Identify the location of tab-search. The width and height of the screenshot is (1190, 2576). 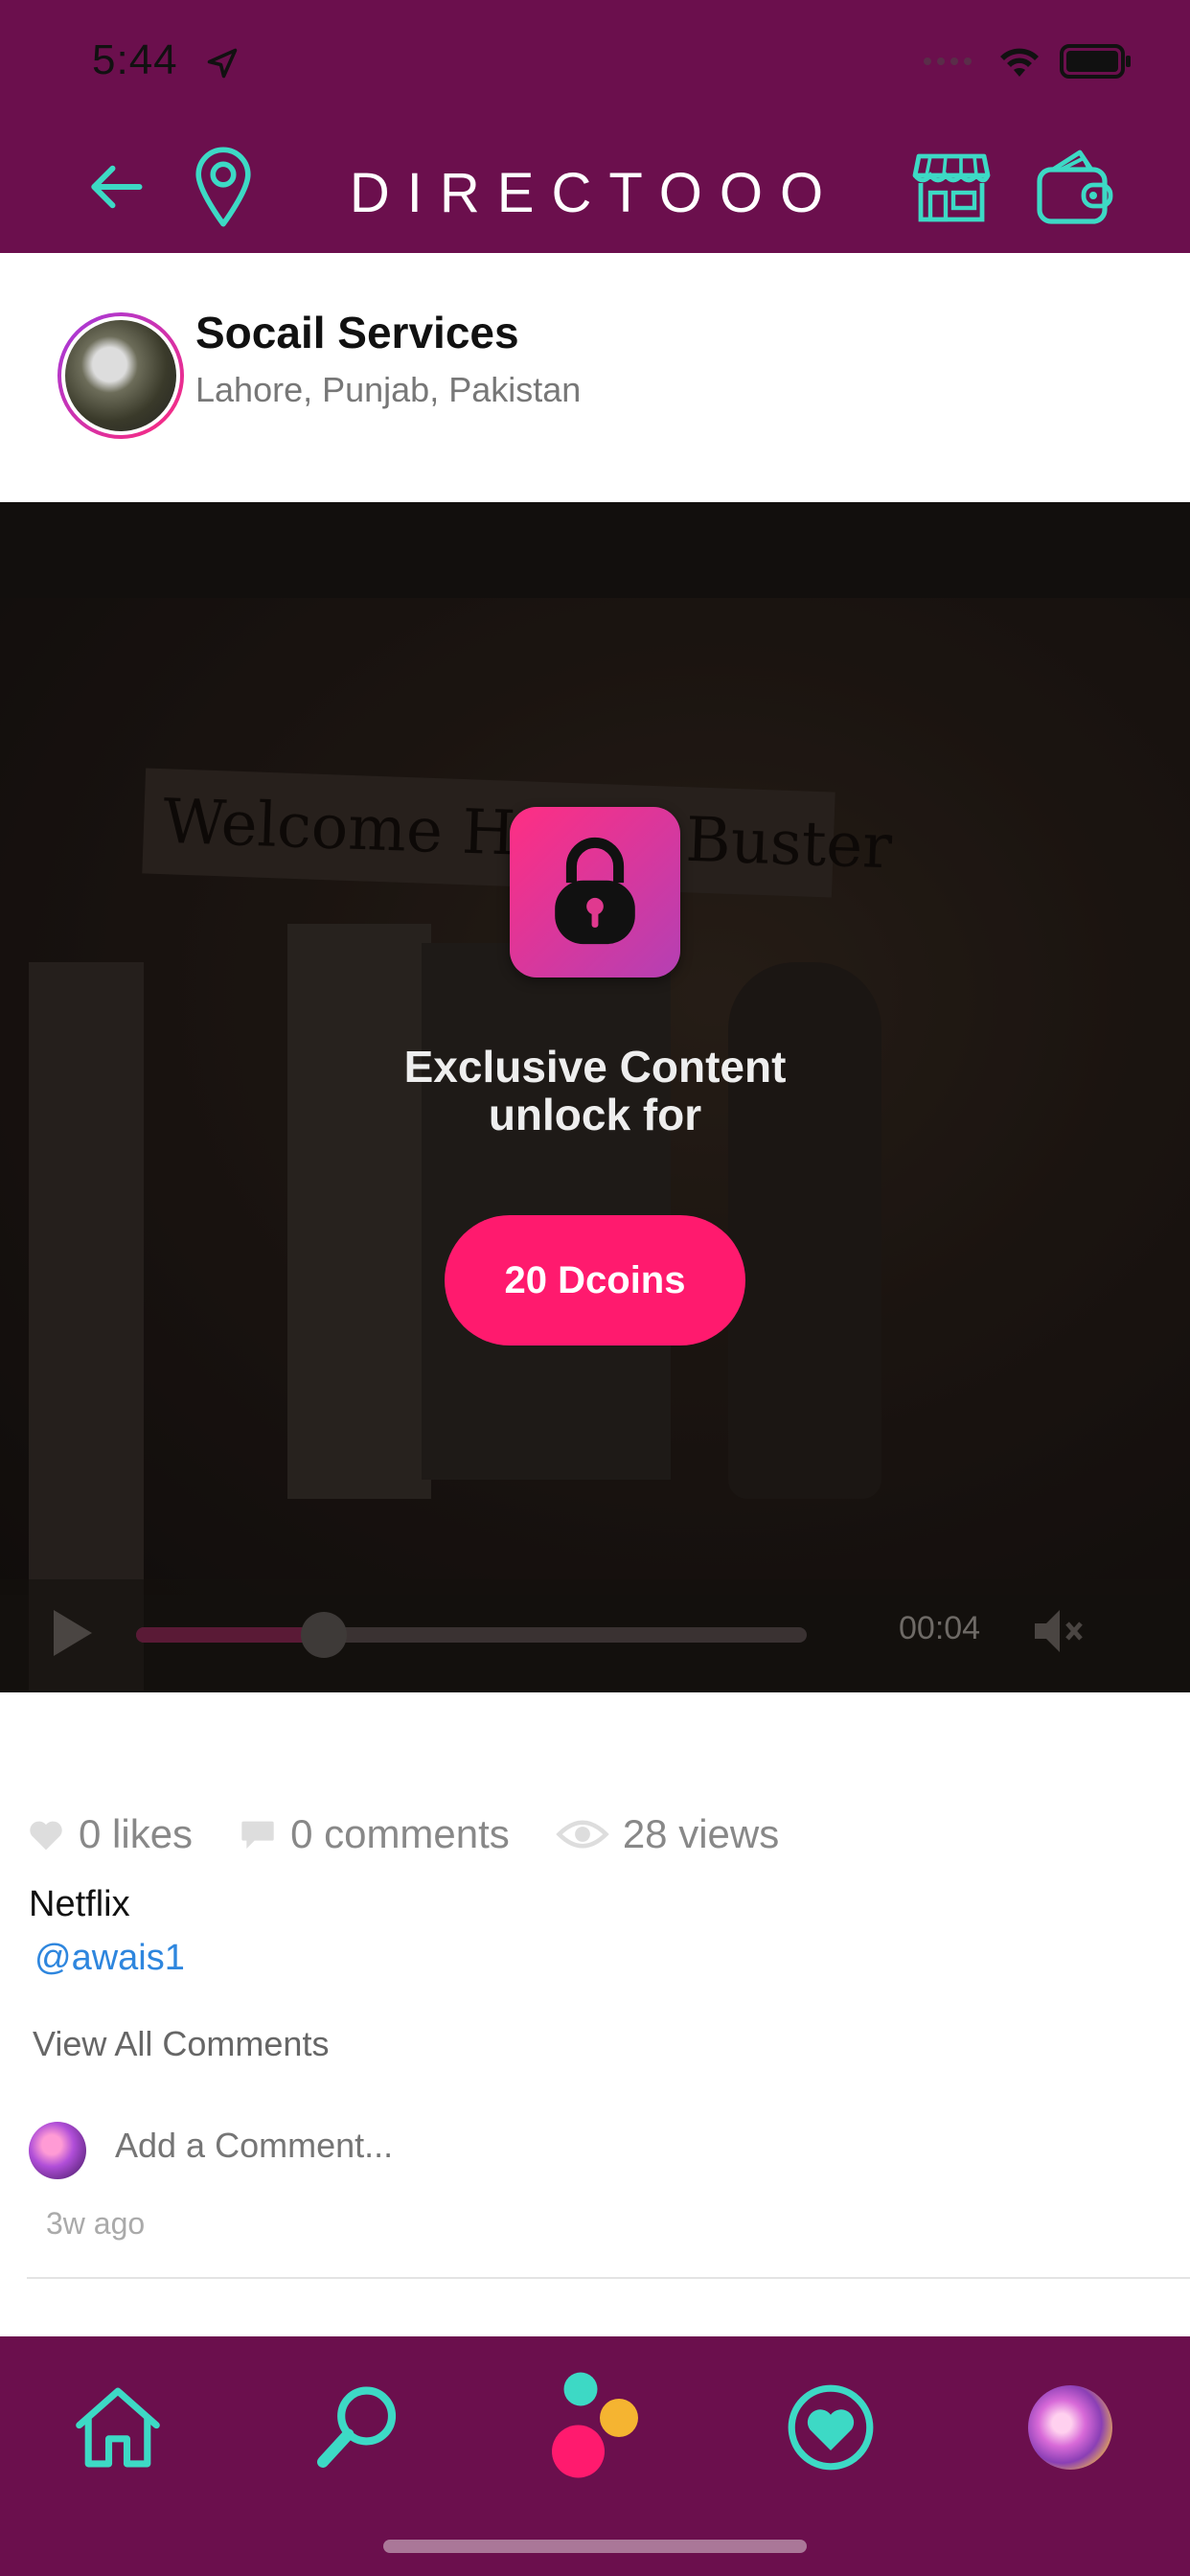
(358, 2427).